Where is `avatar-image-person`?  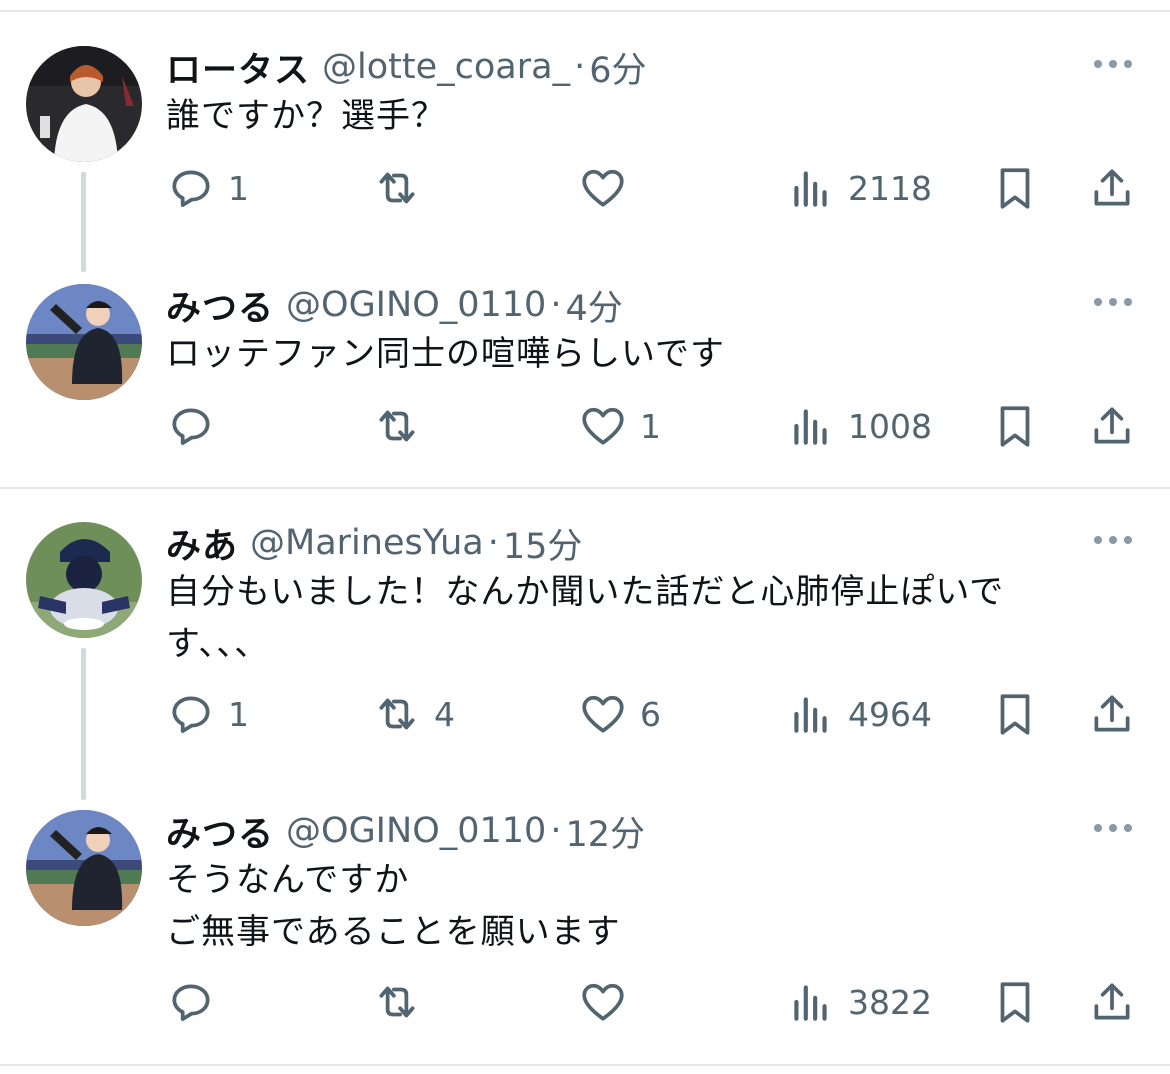
avatar-image-person is located at coordinates (84, 104).